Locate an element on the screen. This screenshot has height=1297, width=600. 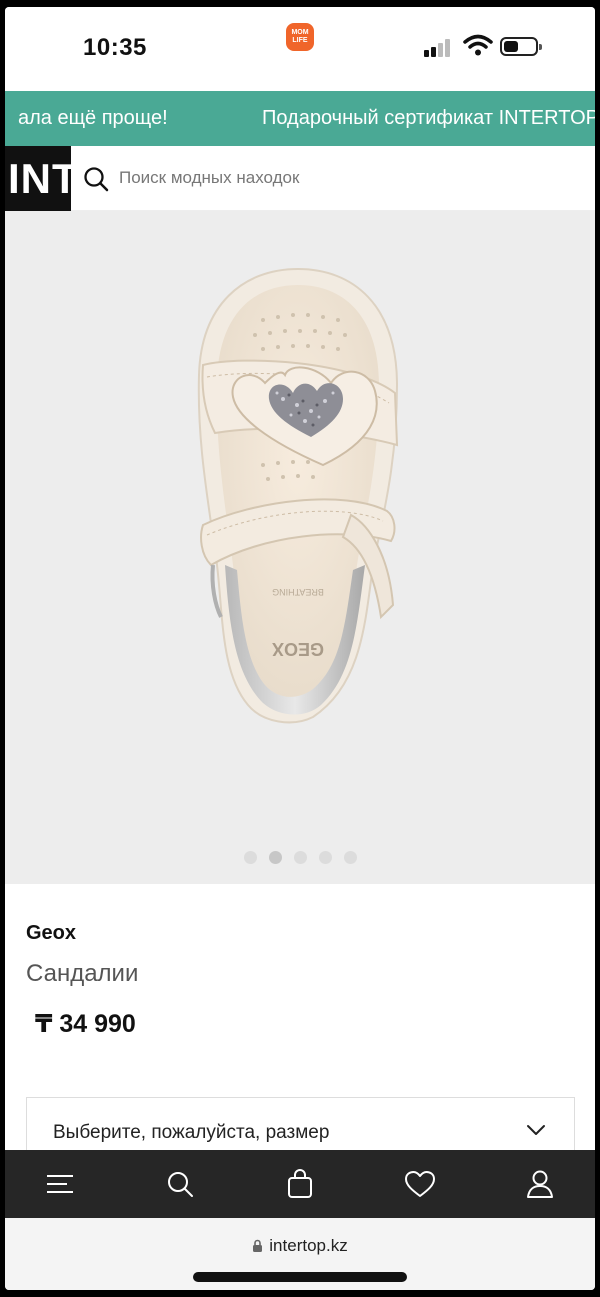
url-text: intertop.kz is located at coordinates (308, 1245).